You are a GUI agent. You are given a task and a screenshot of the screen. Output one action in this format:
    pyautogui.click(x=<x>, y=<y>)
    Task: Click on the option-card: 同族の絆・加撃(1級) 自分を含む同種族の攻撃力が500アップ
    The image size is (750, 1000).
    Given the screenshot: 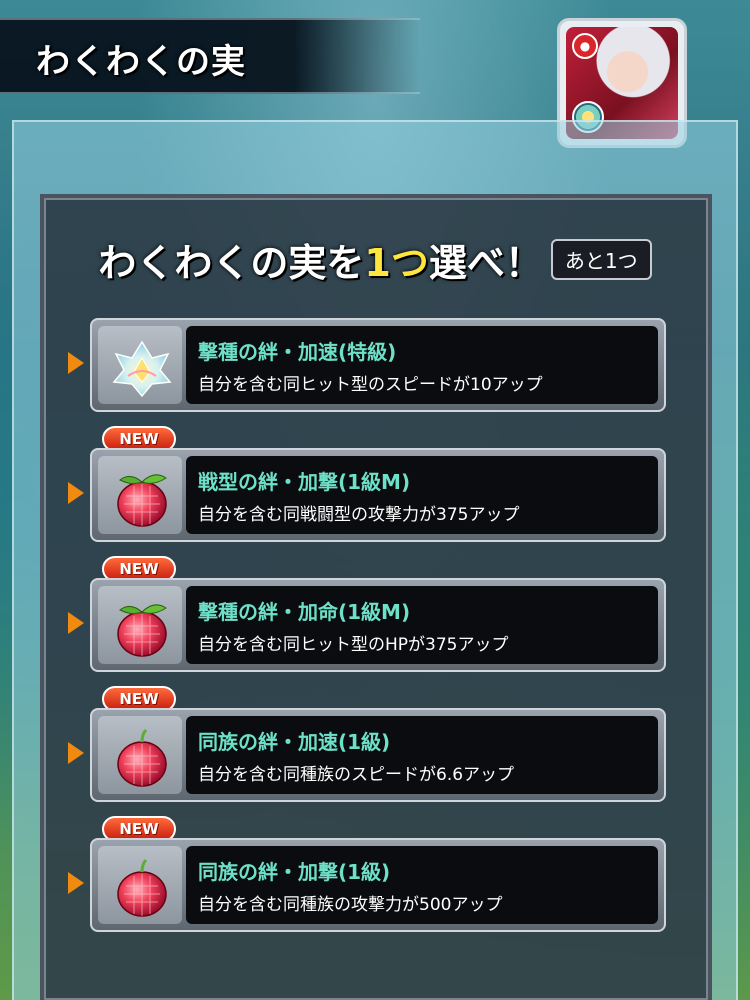 What is the action you would take?
    pyautogui.click(x=378, y=885)
    